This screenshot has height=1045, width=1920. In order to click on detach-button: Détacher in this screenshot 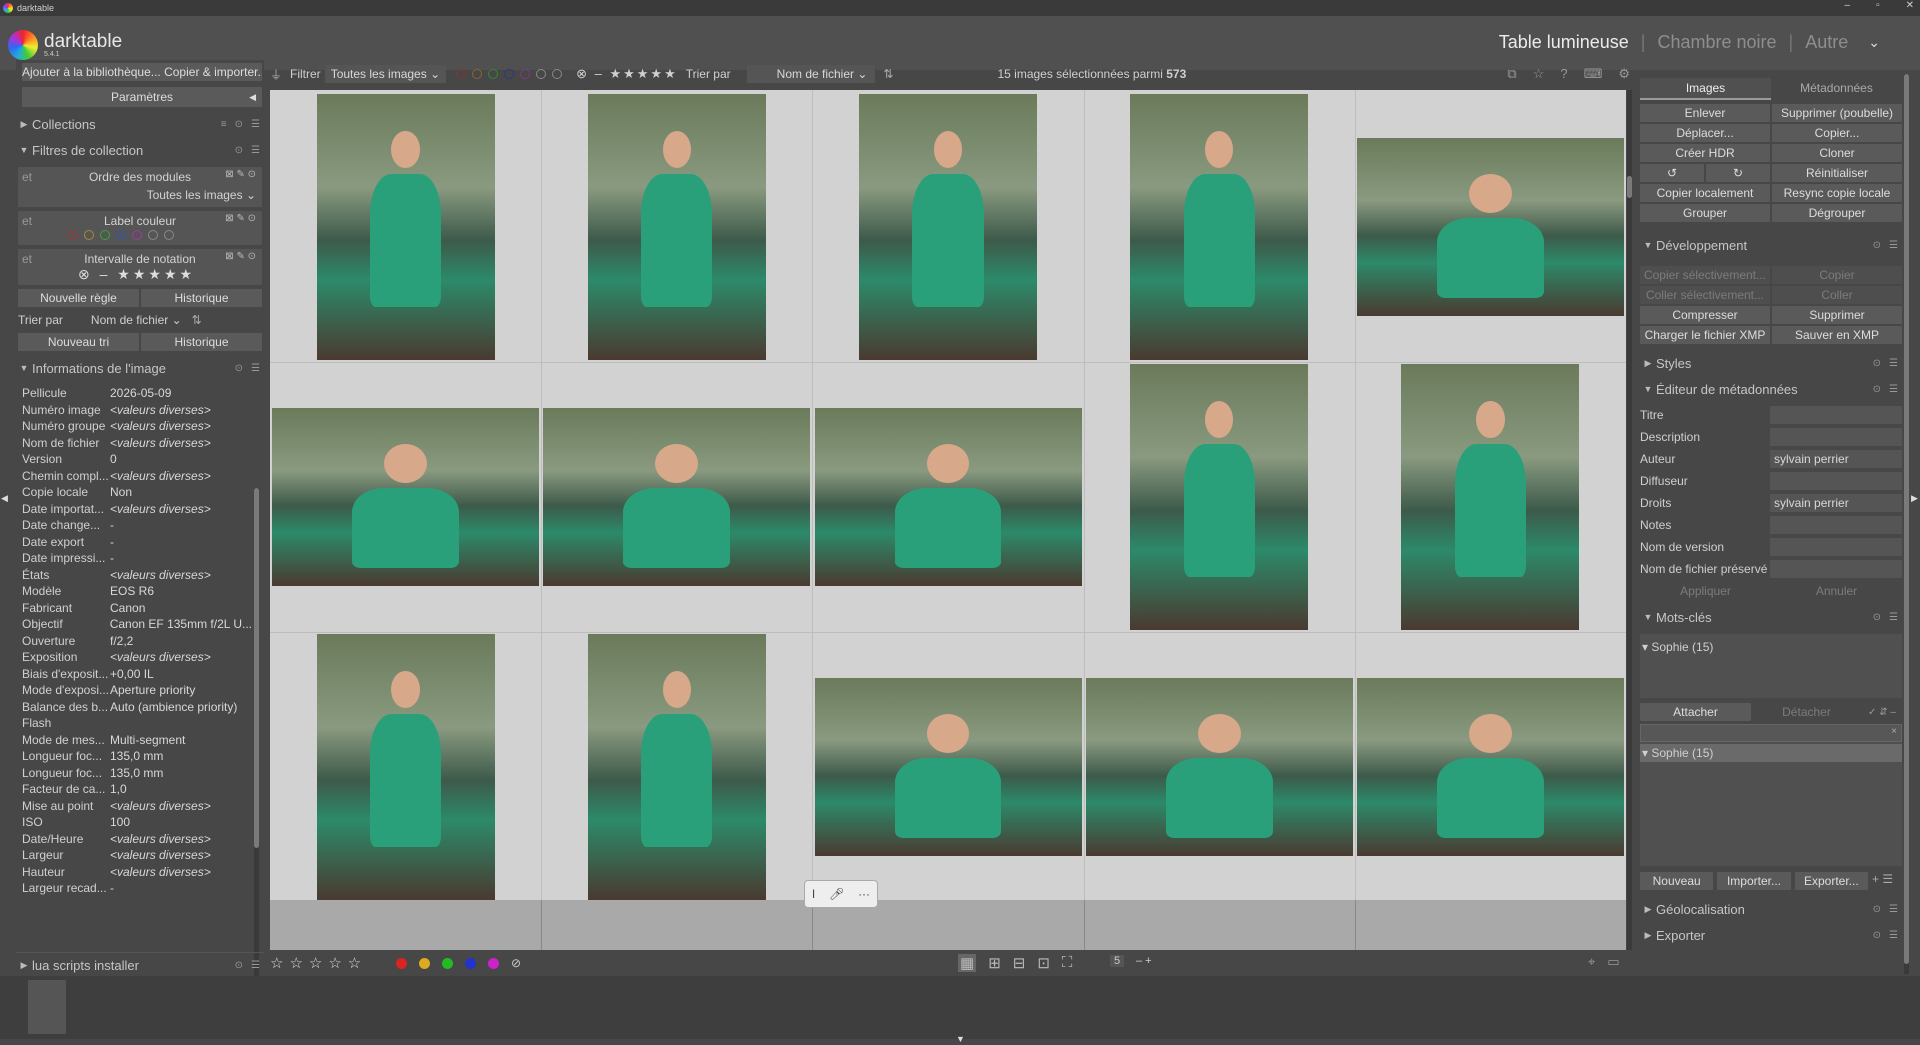, I will do `click(1806, 712)`.